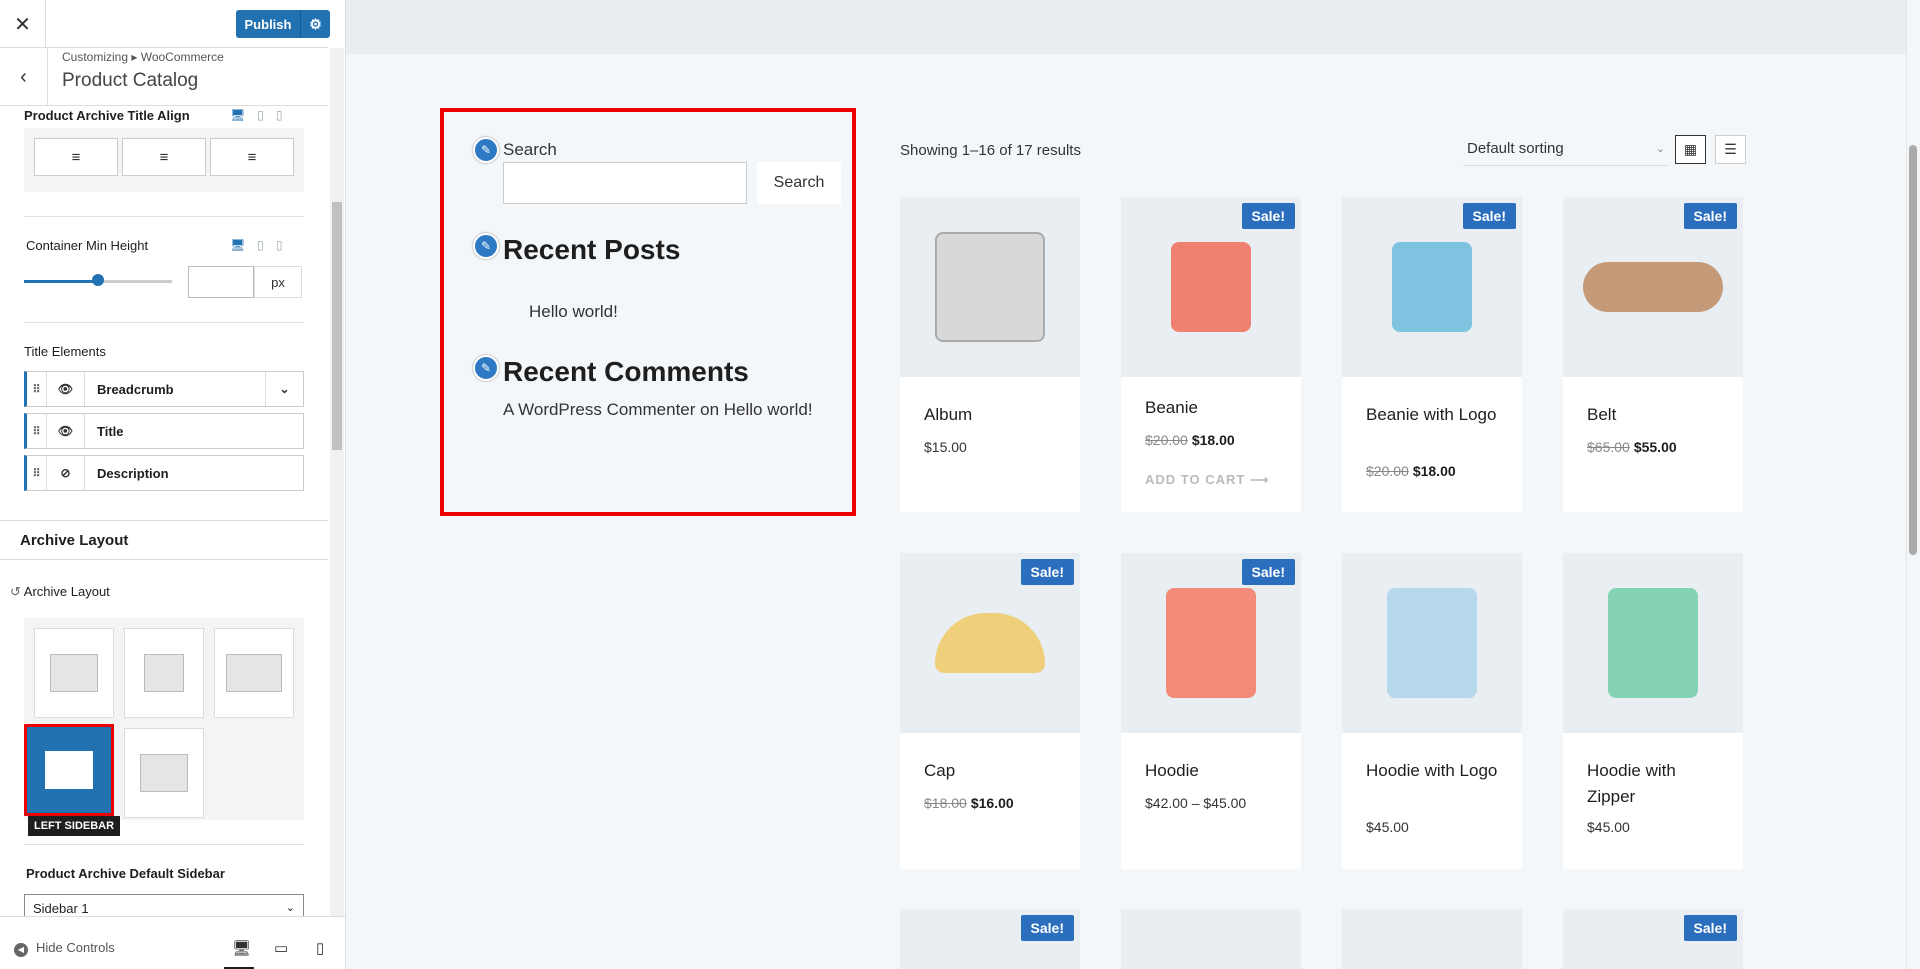 This screenshot has height=969, width=1920. Describe the element at coordinates (1436, 415) in the screenshot. I see `product-name: Beanie with Logo` at that location.